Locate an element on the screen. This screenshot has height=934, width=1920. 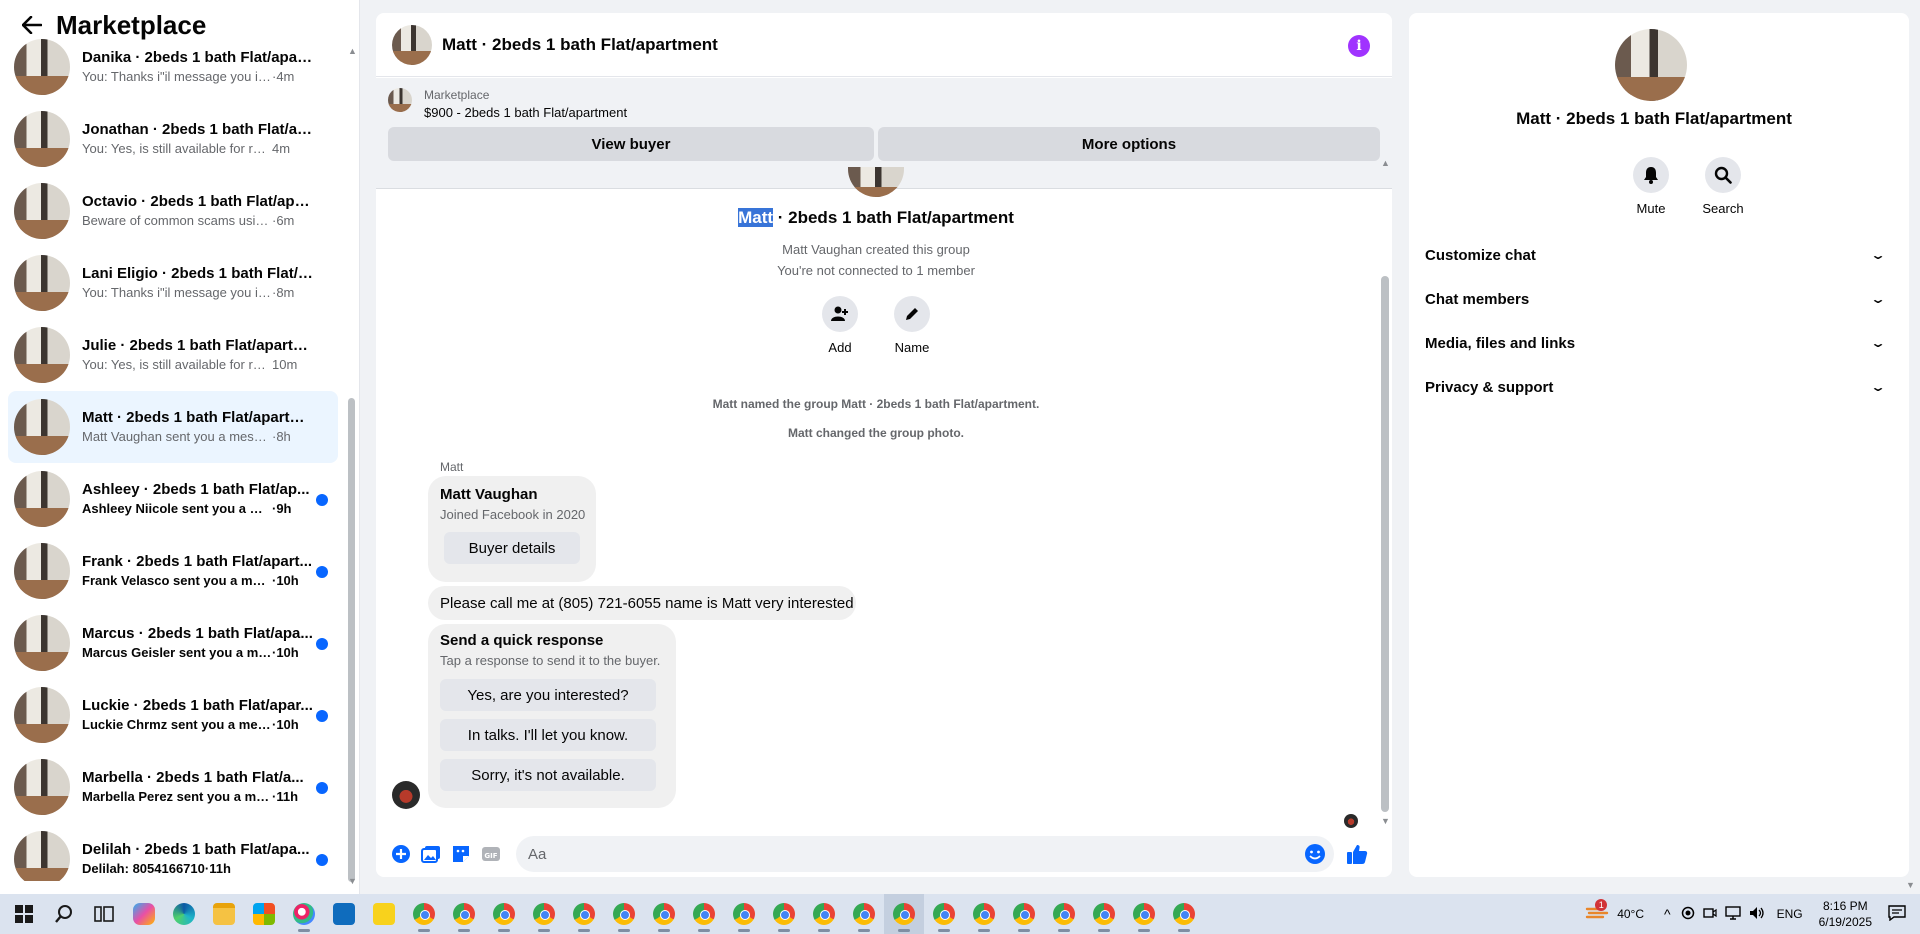
chat-title: Matt · 2beds 1 bath Flat/apartment is located at coordinates (580, 45).